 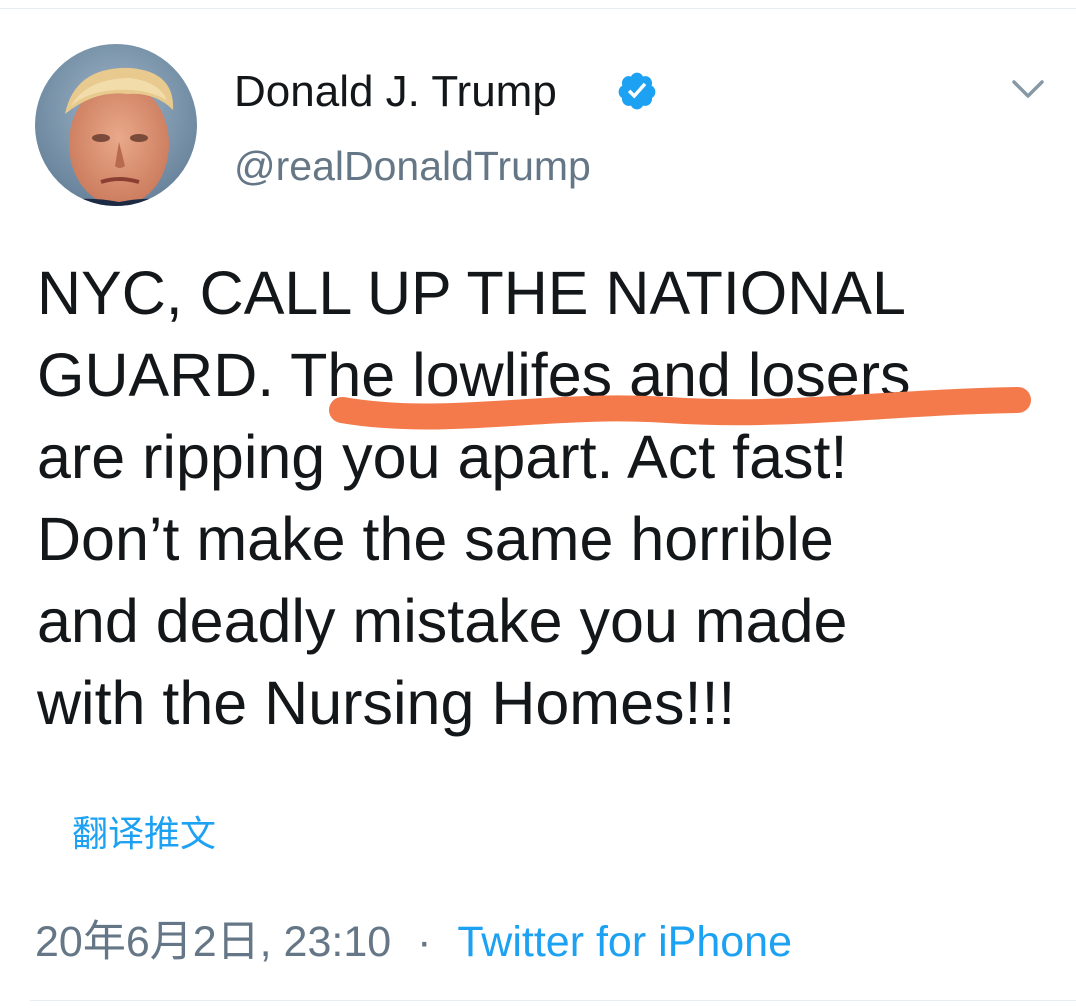 I want to click on tweet-meta: 20年6月2日, 23:10 · Twitter for iPhone, so click(x=413, y=942).